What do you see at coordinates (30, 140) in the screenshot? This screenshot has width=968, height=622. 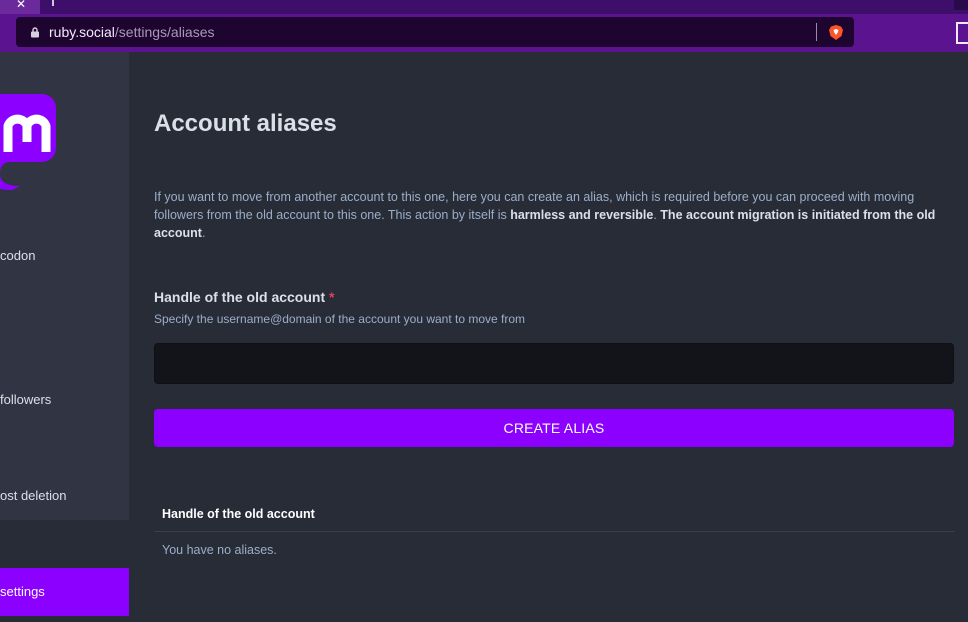 I see `mastodon-logo-icon` at bounding box center [30, 140].